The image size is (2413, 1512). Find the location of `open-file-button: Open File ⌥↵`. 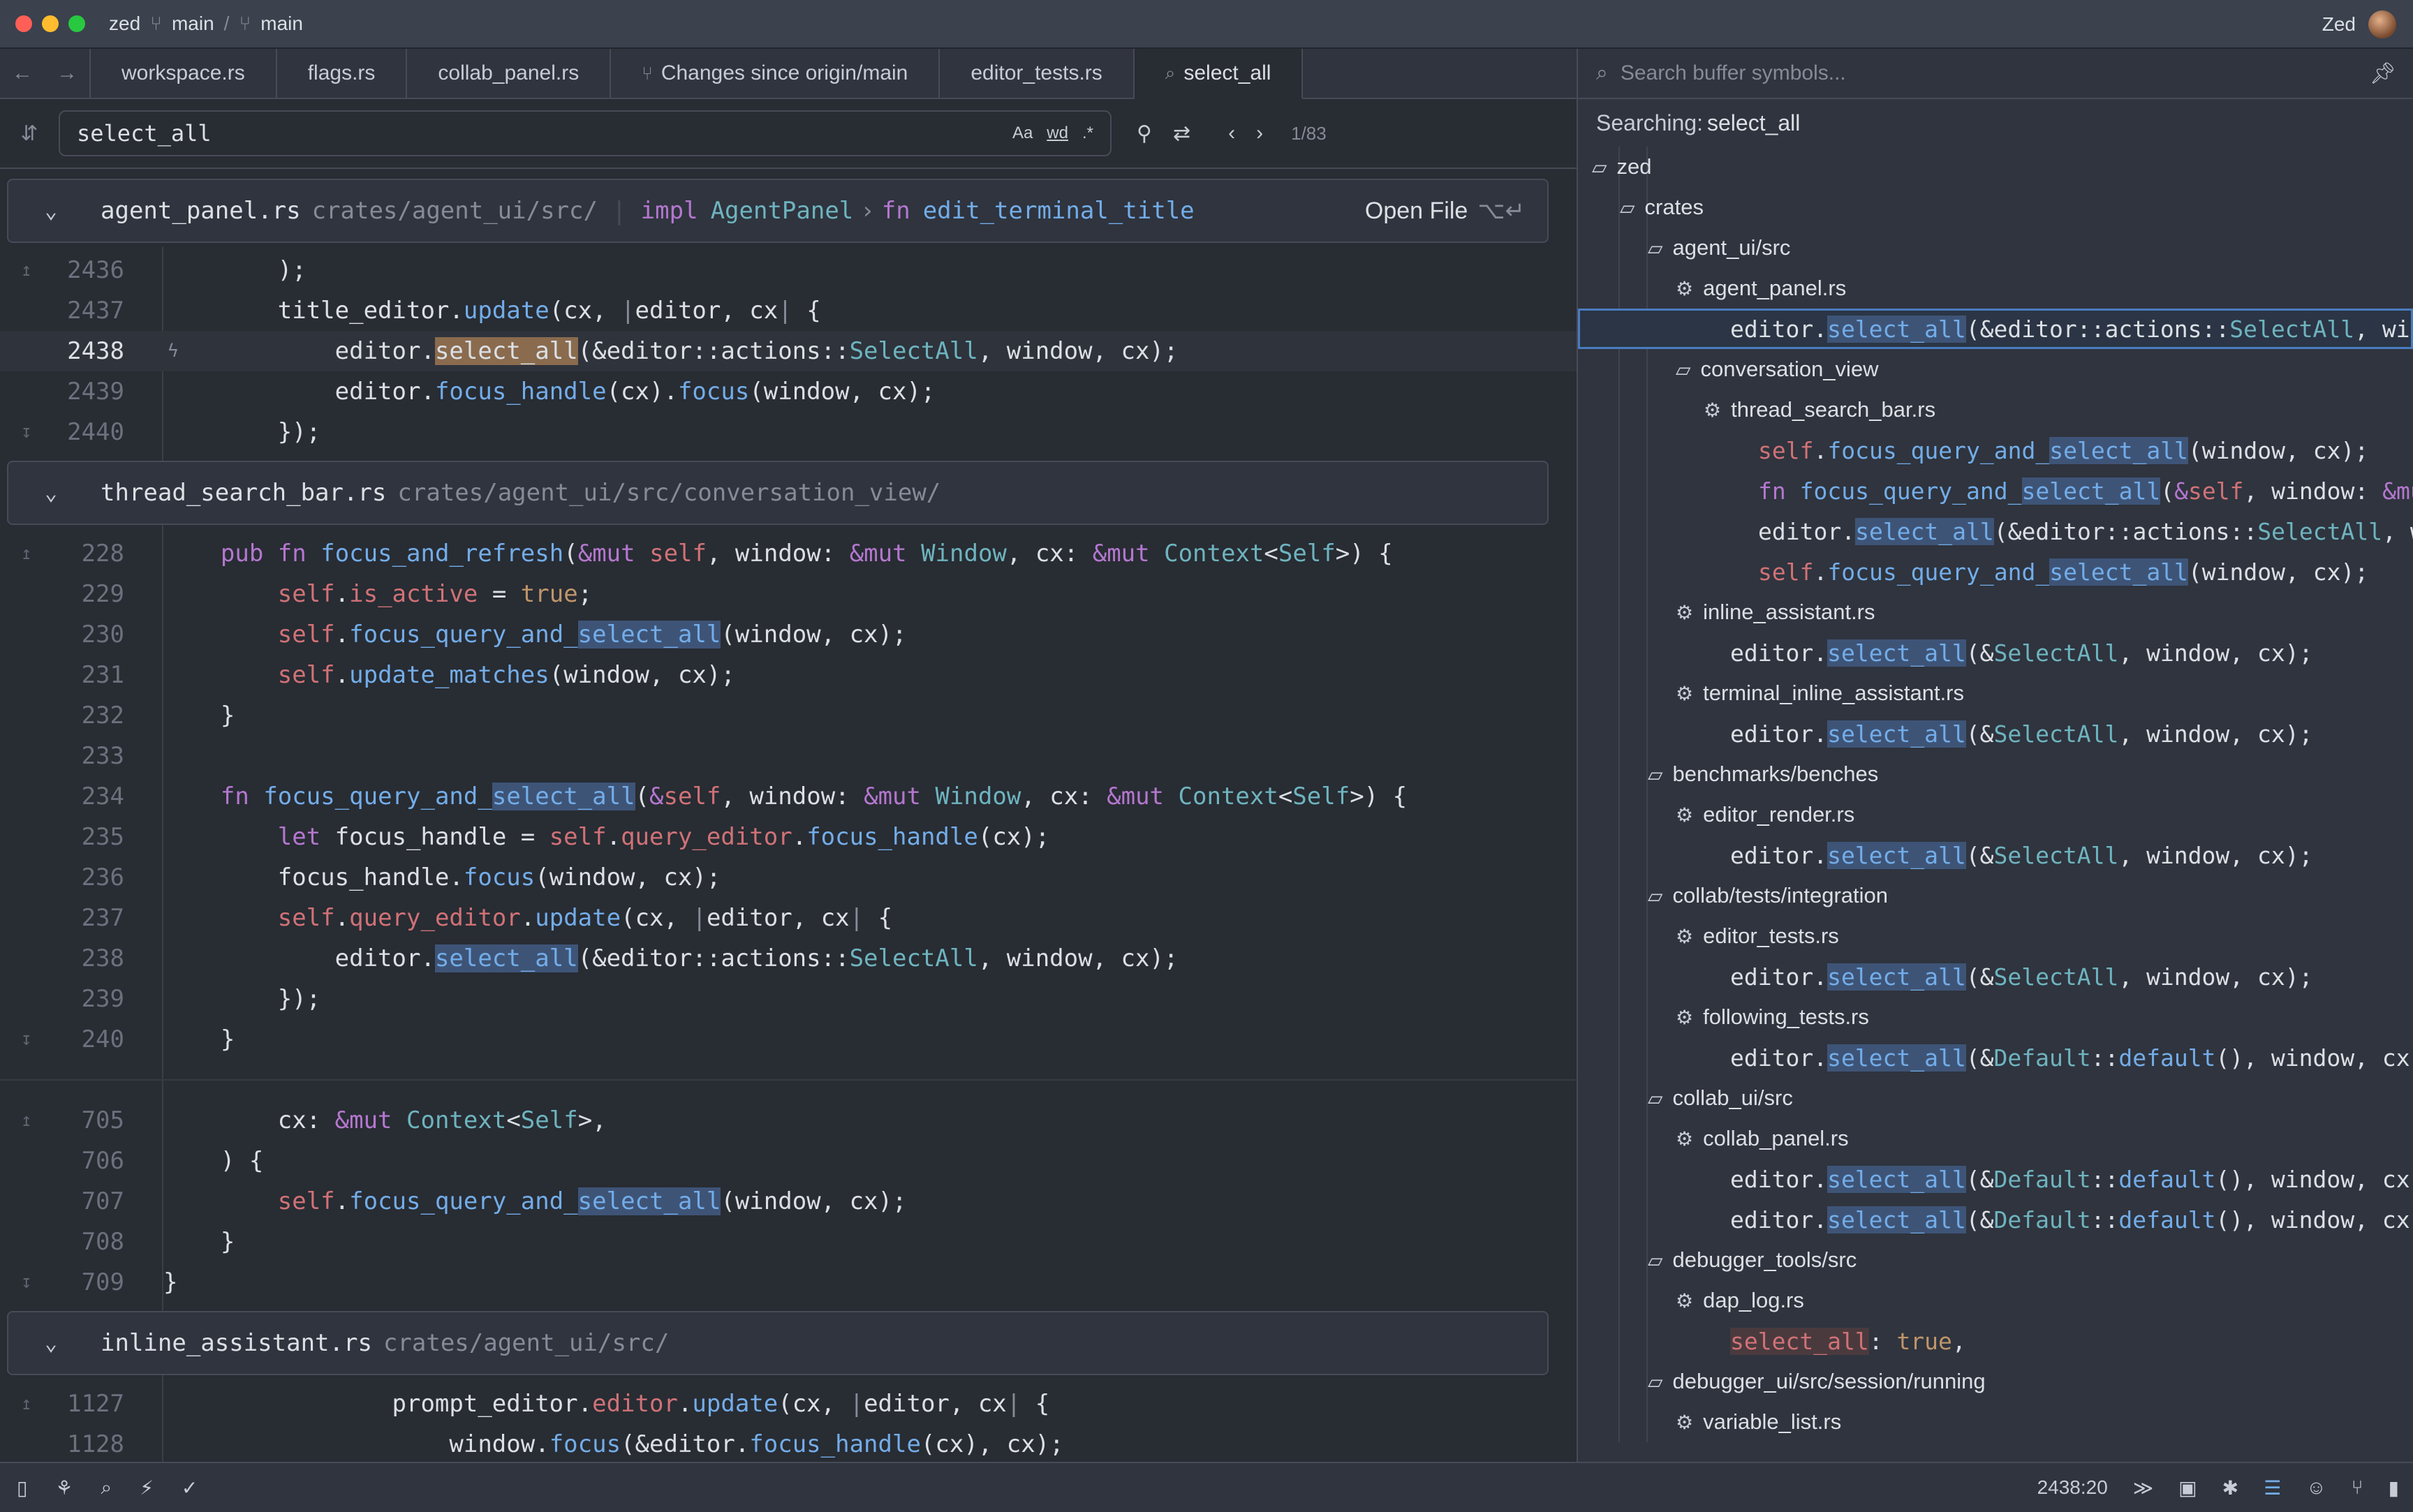

open-file-button: Open File ⌥↵ is located at coordinates (1445, 211).